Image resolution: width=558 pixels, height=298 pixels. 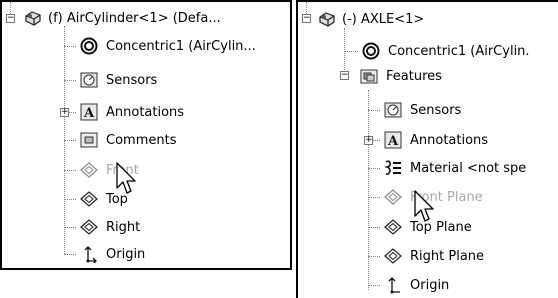 I want to click on tree-item-label: Comments, so click(x=141, y=140).